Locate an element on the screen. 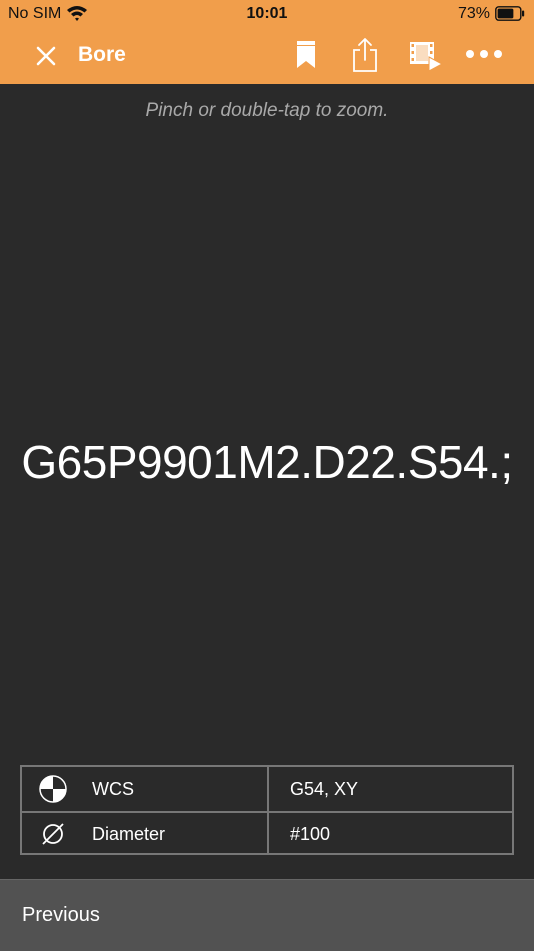  top-bar: No SIM 10:01 73% Bore is located at coordinates (267, 42).